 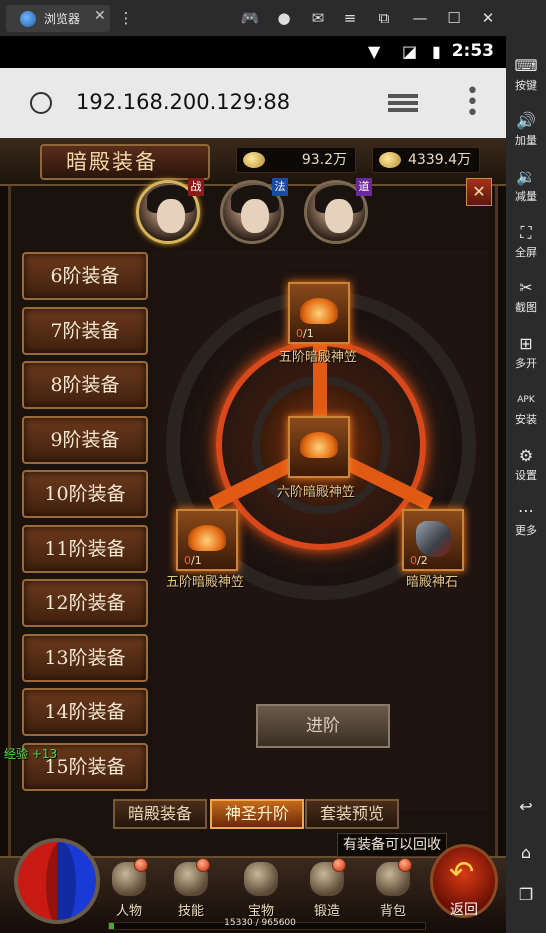 I want to click on maximize-icon: ☐, so click(x=454, y=18).